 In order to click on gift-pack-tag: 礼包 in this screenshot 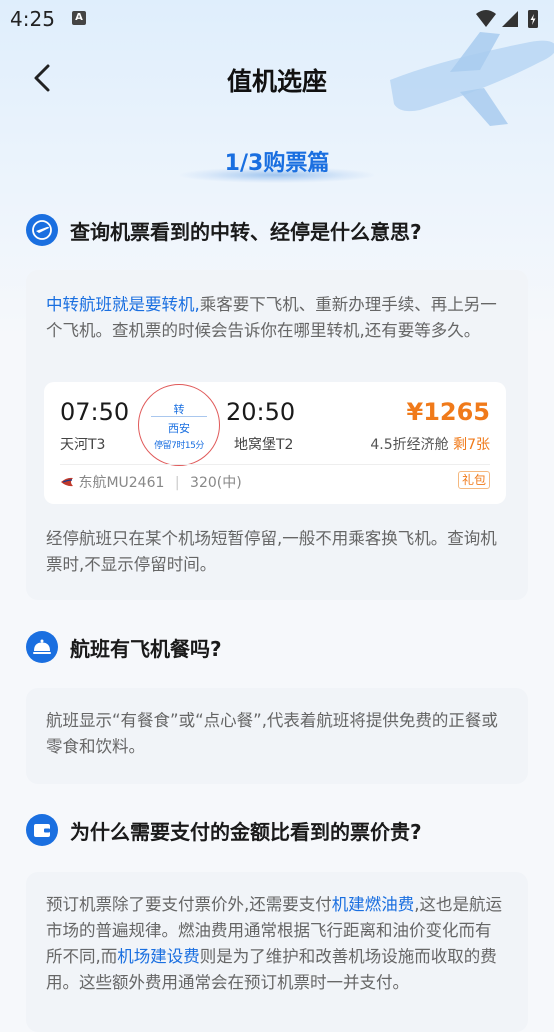, I will do `click(473, 480)`.